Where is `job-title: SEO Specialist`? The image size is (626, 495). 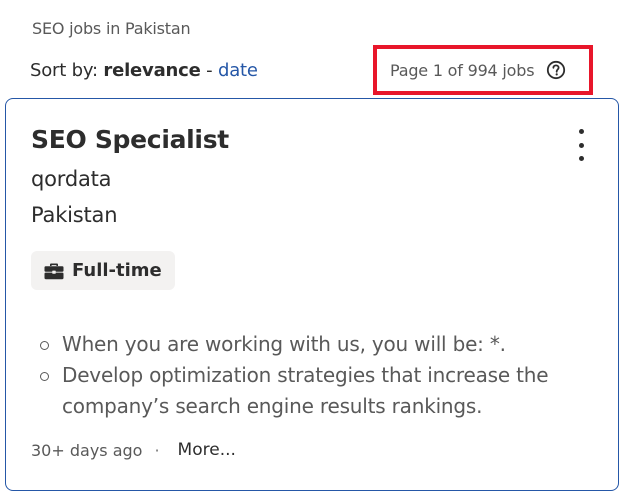
job-title: SEO Specialist is located at coordinates (130, 139).